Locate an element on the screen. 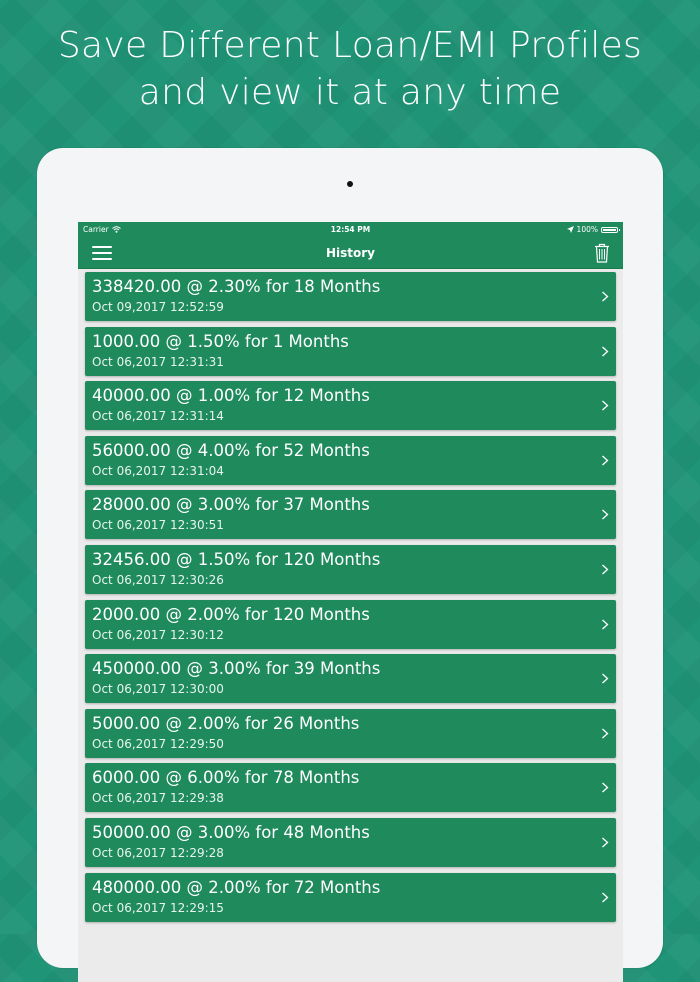  loan-summary: 2000.00 @ 2.00% for 120 Months is located at coordinates (231, 614).